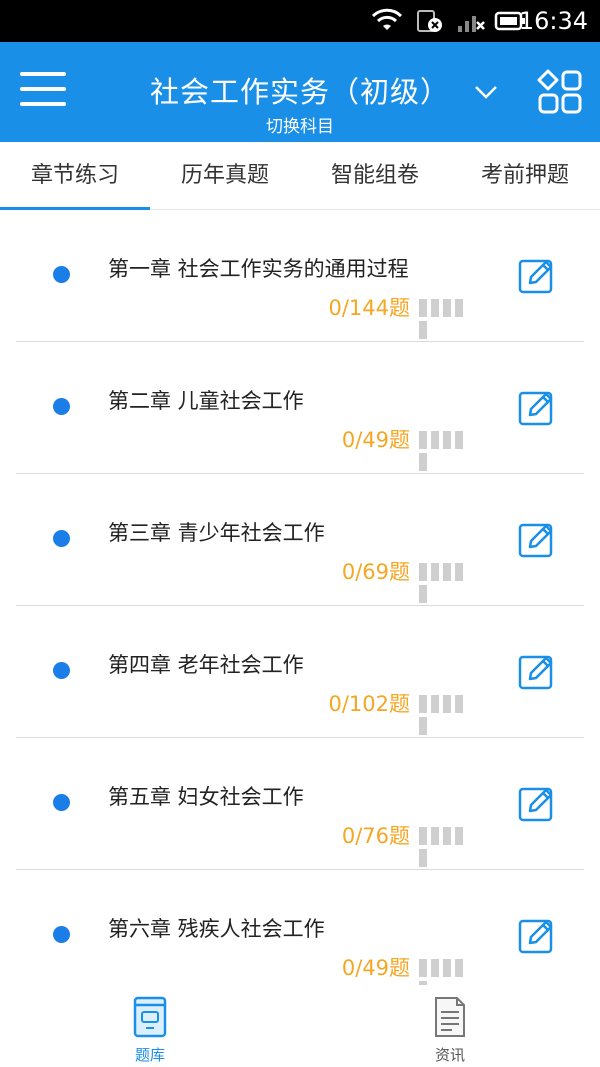 This screenshot has width=600, height=1067. What do you see at coordinates (300, 1026) in the screenshot?
I see `bottom-nav: 题库 资讯` at bounding box center [300, 1026].